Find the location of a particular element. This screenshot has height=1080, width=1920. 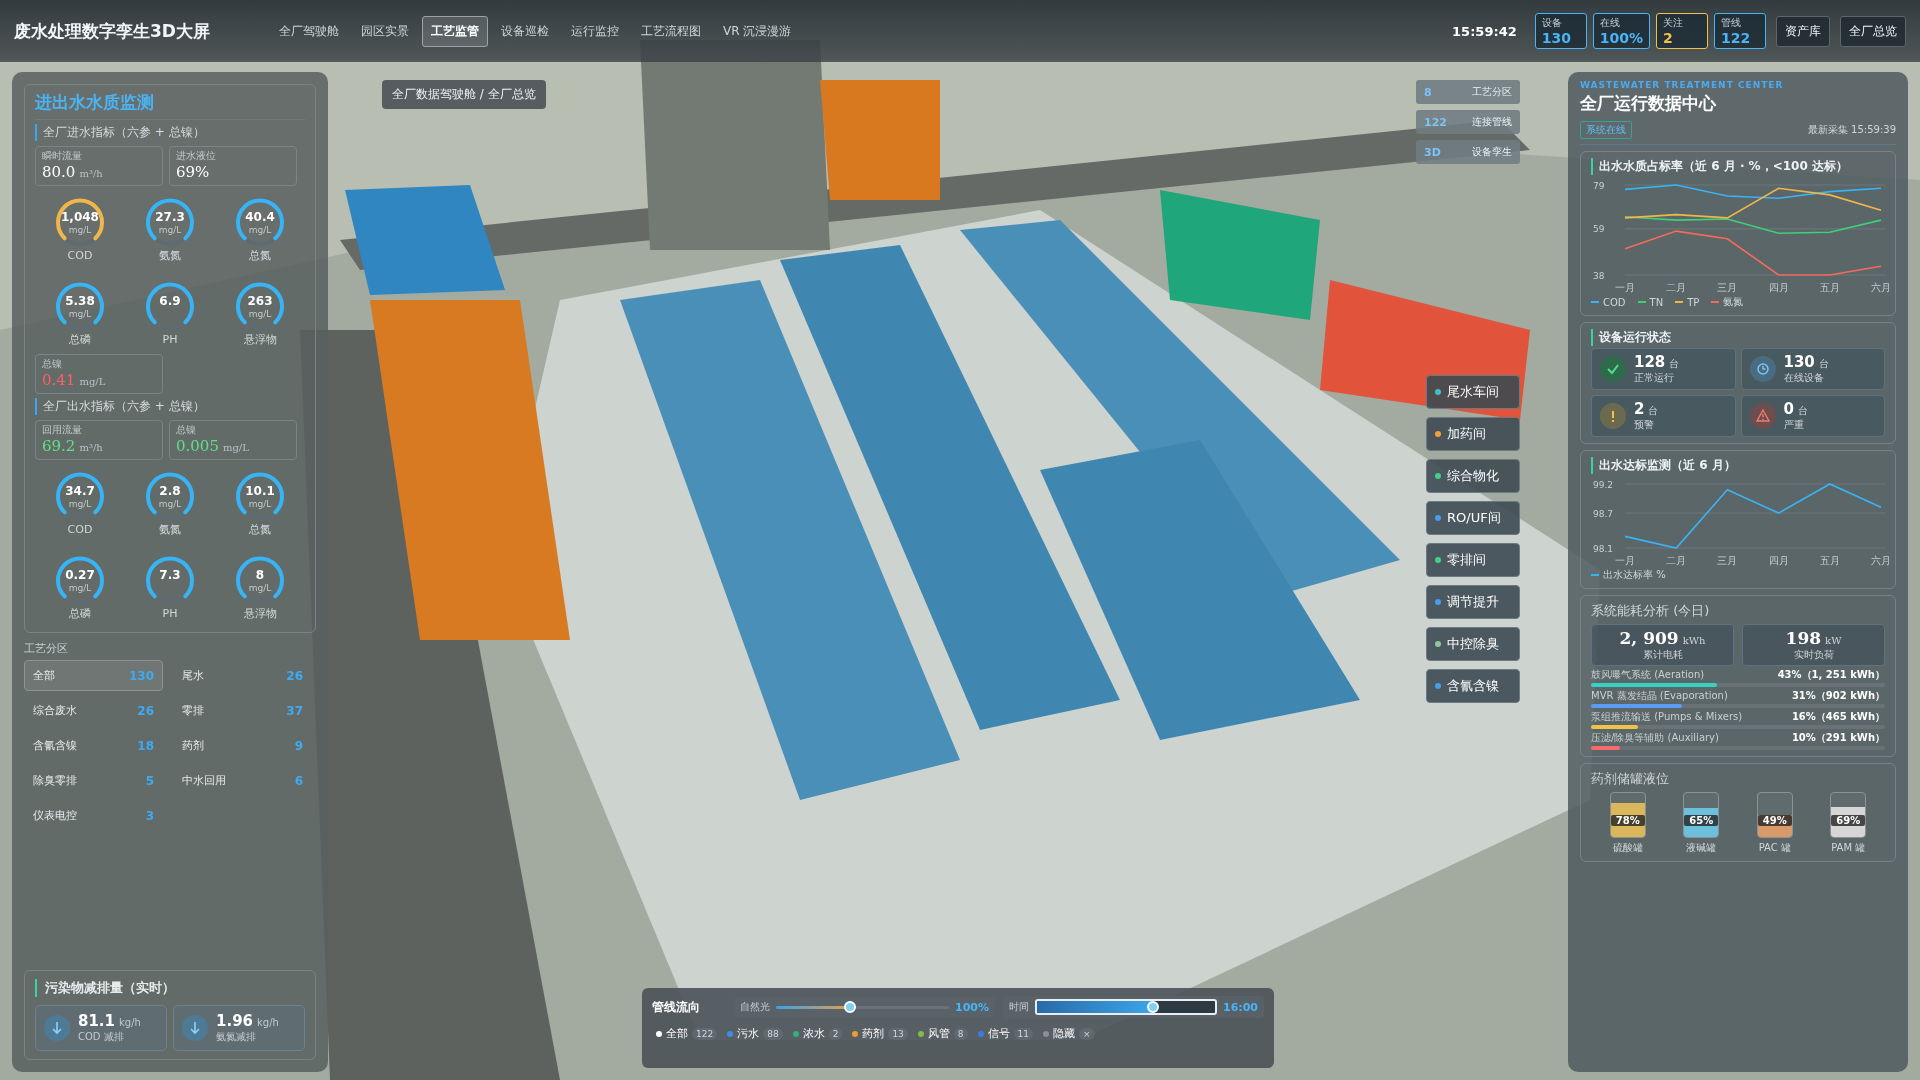

panel-title: 进出水水质监测 is located at coordinates (170, 105).